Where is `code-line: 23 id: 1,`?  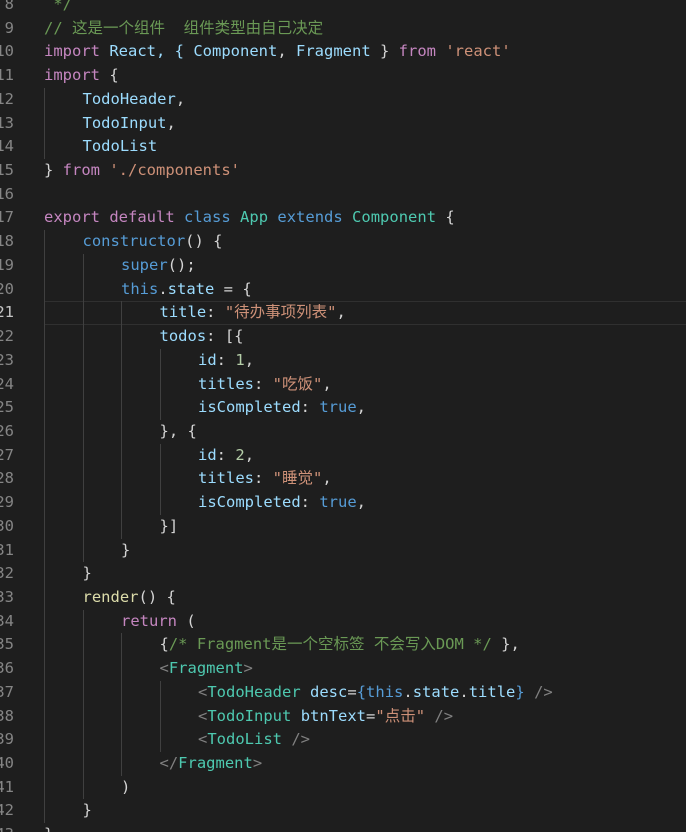
code-line: 23 id: 1, is located at coordinates (343, 360).